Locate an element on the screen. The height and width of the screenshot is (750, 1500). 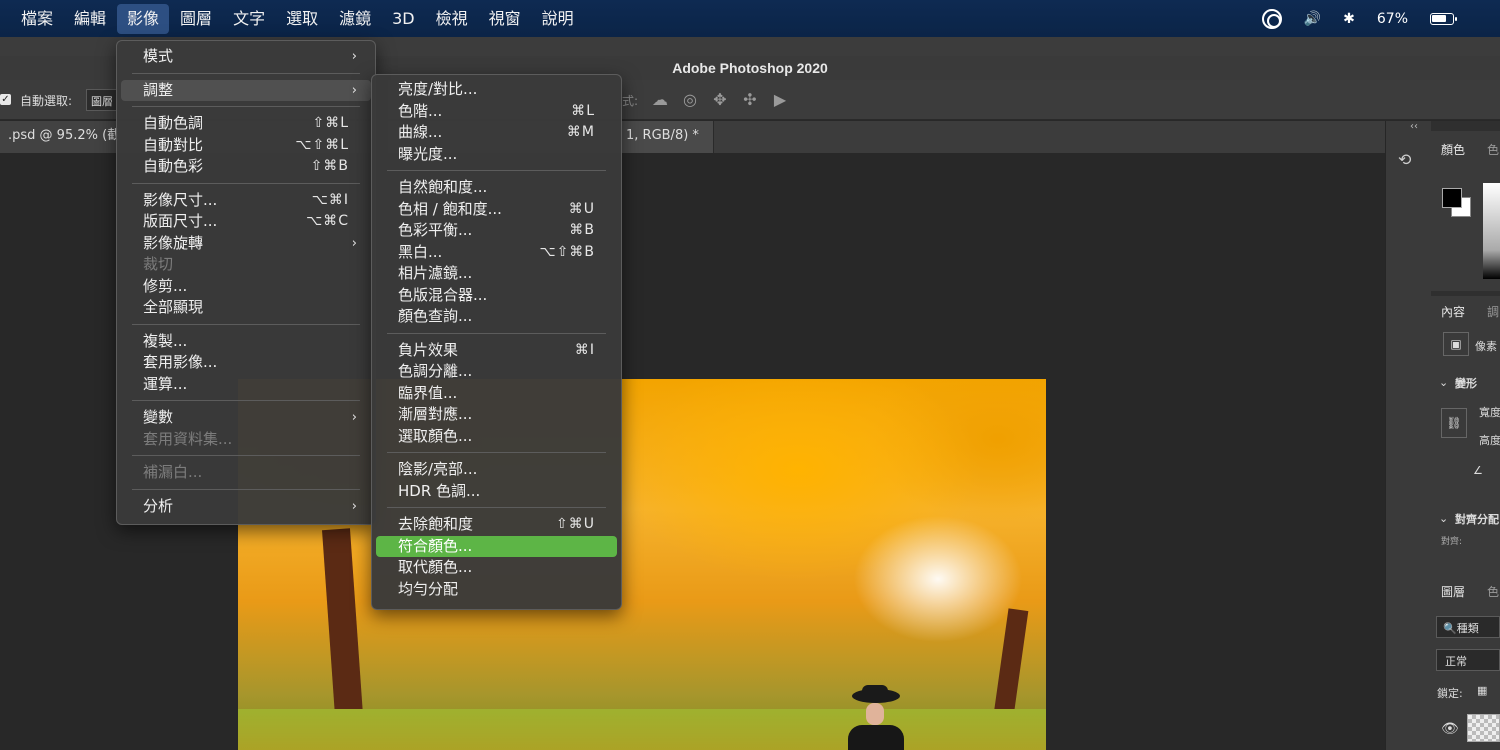
menu-item: 負片效果 ⌘I is located at coordinates (496, 350).